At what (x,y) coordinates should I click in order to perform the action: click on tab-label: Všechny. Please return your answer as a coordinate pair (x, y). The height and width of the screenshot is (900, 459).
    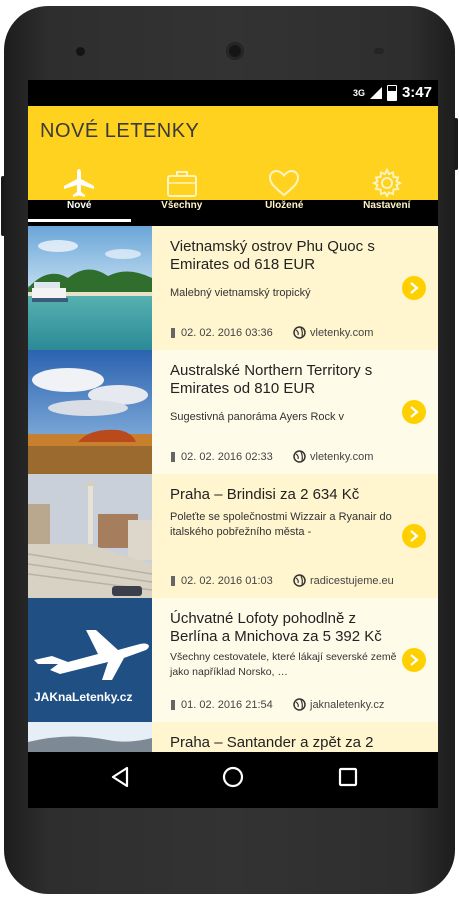
    Looking at the image, I should click on (182, 205).